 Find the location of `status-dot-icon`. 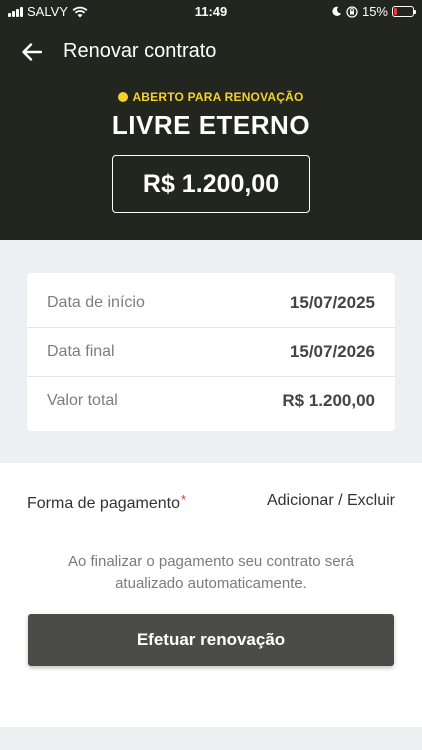

status-dot-icon is located at coordinates (123, 97).